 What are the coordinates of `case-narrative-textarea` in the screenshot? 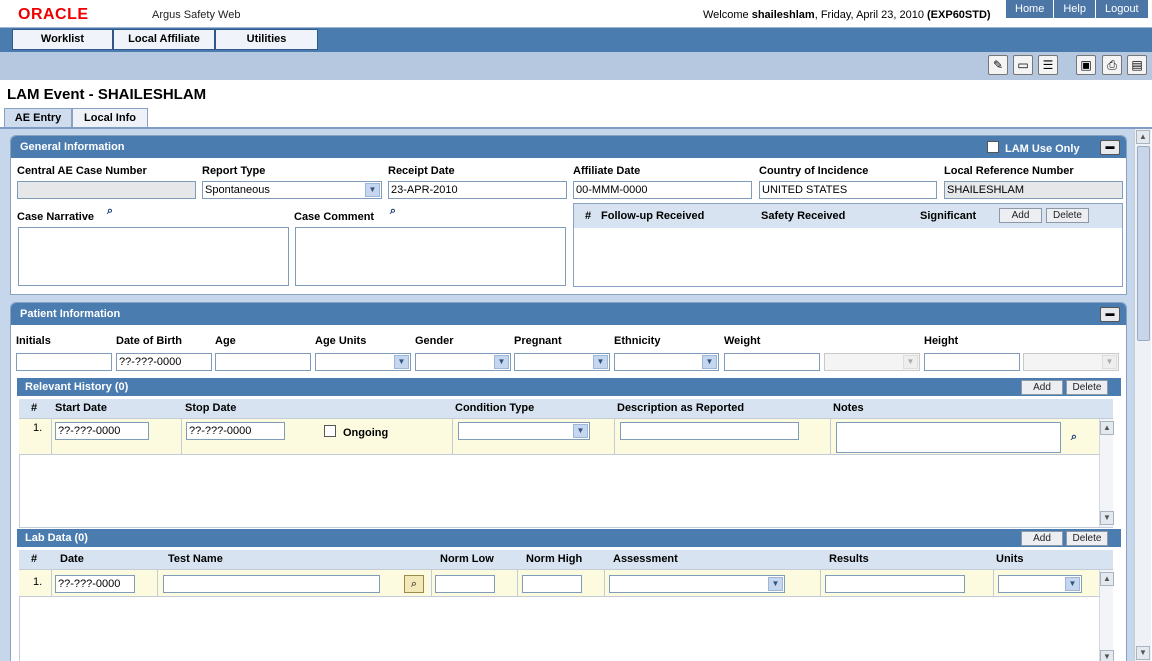 It's located at (153, 256).